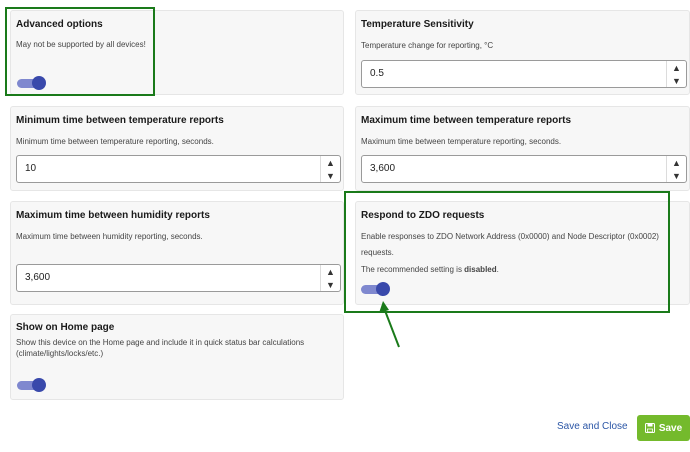 The image size is (690, 452). Describe the element at coordinates (670, 428) in the screenshot. I see `save-button-label: Save` at that location.